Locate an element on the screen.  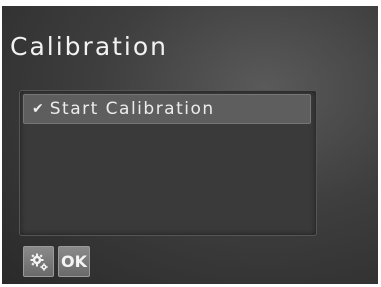
settings-button is located at coordinates (38, 261).